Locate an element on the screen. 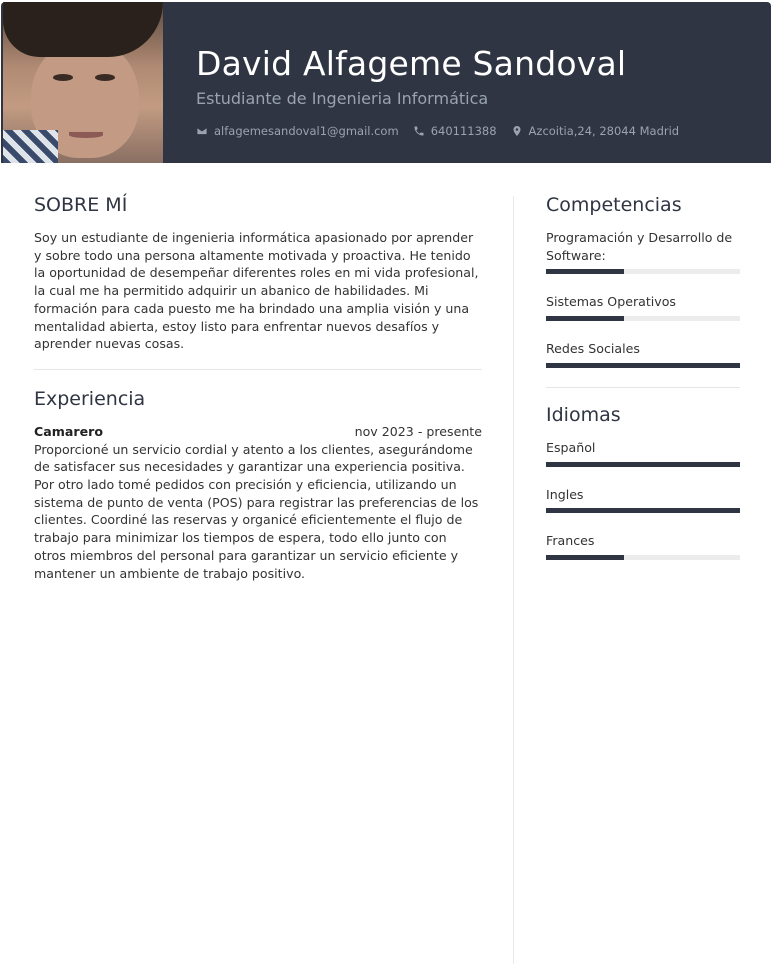 This screenshot has height=964, width=772. candidate-subtitle: Estudiante de Ingenieria Informática is located at coordinates (342, 98).